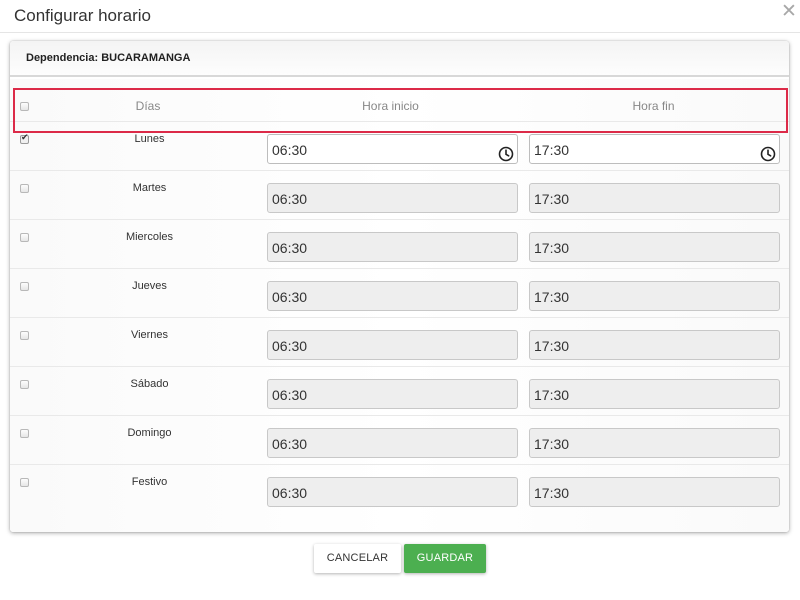 This screenshot has height=600, width=800. Describe the element at coordinates (149, 286) in the screenshot. I see `day-label: Jueves` at that location.